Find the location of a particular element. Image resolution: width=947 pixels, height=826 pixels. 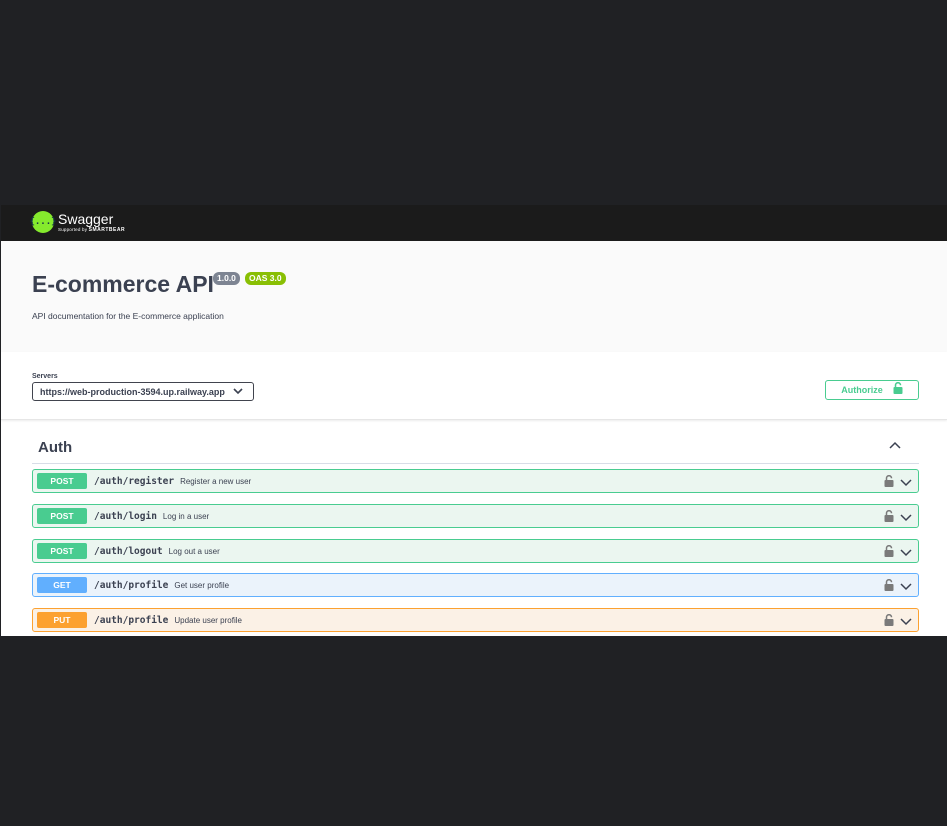

tag-title: Auth is located at coordinates (55, 447).